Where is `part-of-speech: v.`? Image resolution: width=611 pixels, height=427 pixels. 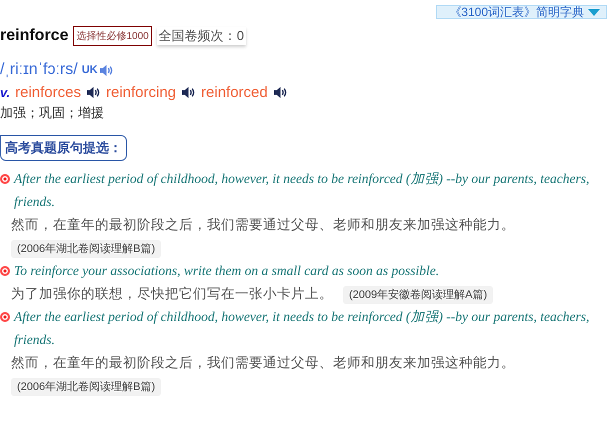
part-of-speech: v. is located at coordinates (5, 92).